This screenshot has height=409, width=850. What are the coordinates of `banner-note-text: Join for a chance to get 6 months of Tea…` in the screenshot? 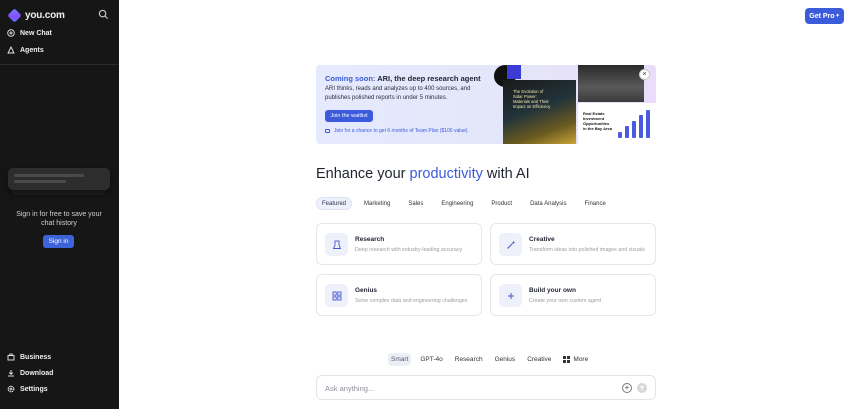 It's located at (401, 131).